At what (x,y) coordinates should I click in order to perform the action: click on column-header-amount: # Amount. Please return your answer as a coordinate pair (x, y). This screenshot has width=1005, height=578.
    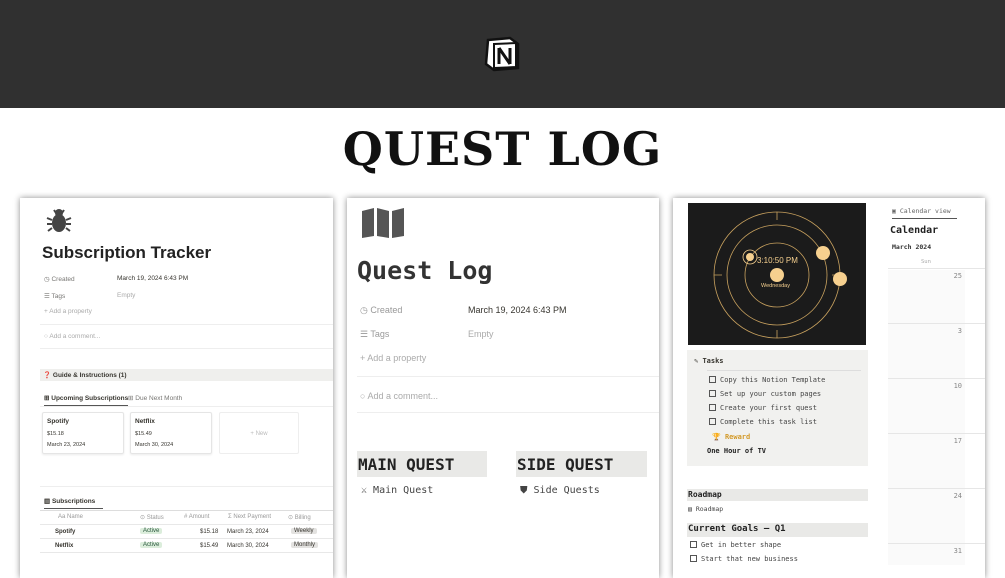
    Looking at the image, I should click on (196, 517).